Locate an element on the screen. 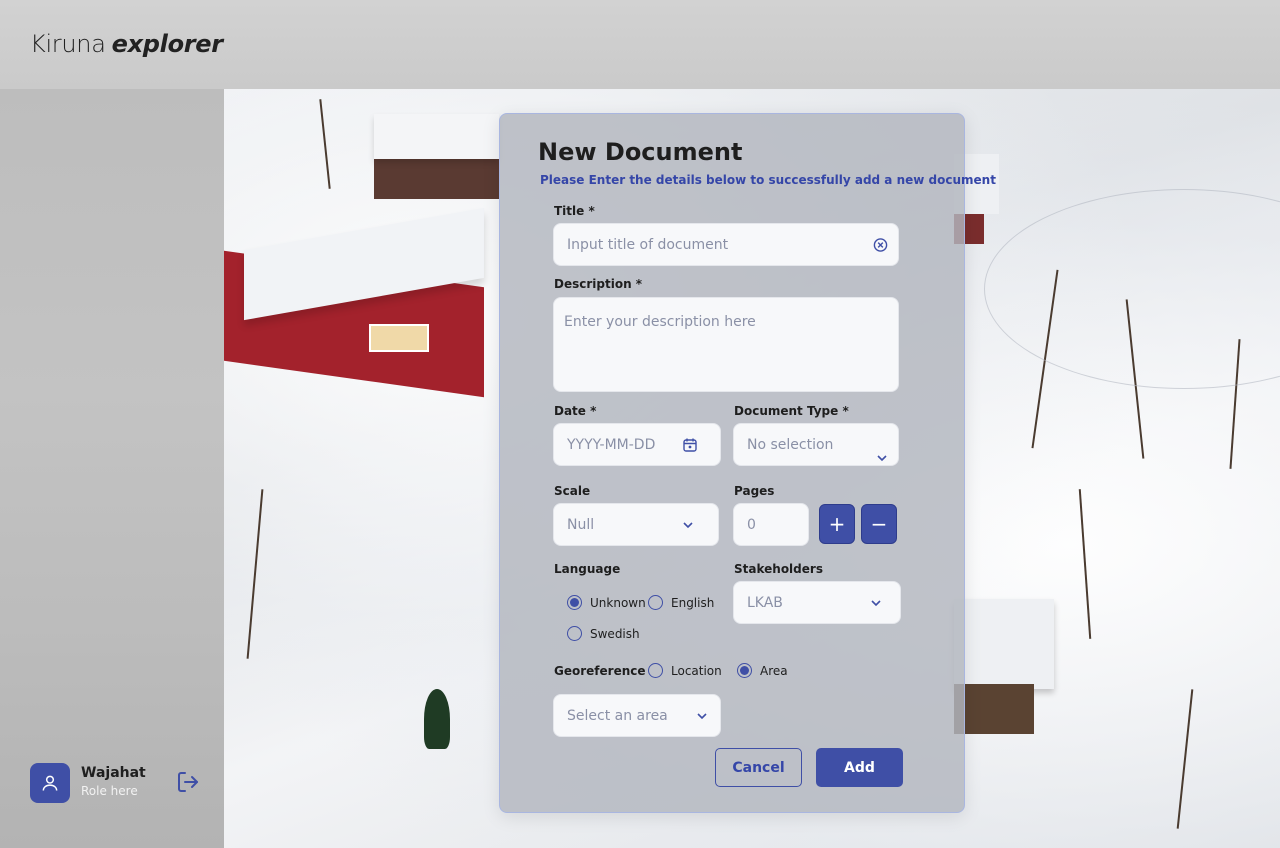  language-radio-swedish: Swedish is located at coordinates (603, 633).